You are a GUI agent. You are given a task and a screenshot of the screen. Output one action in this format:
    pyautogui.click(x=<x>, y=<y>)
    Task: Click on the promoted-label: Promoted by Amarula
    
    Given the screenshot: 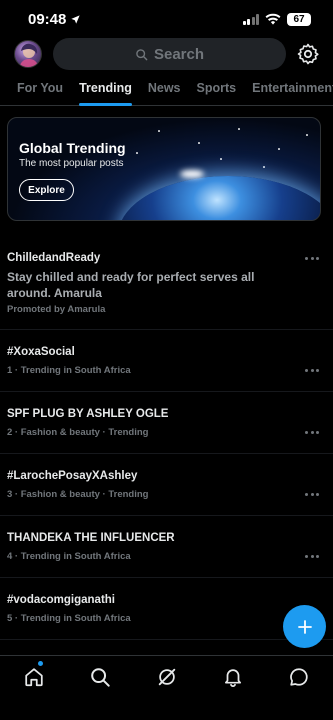 What is the action you would take?
    pyautogui.click(x=56, y=309)
    